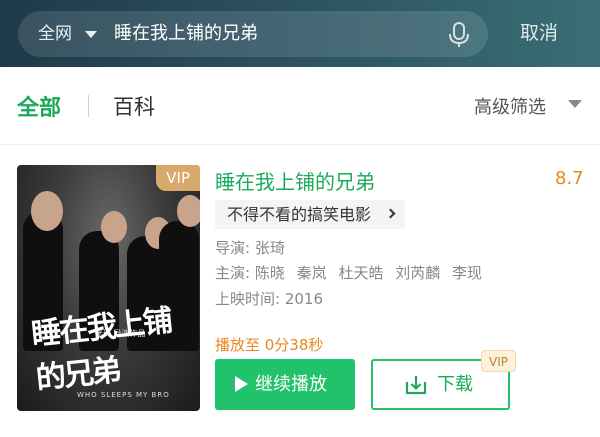  Describe the element at coordinates (539, 33) in the screenshot. I see `cancel-button: 取消` at that location.